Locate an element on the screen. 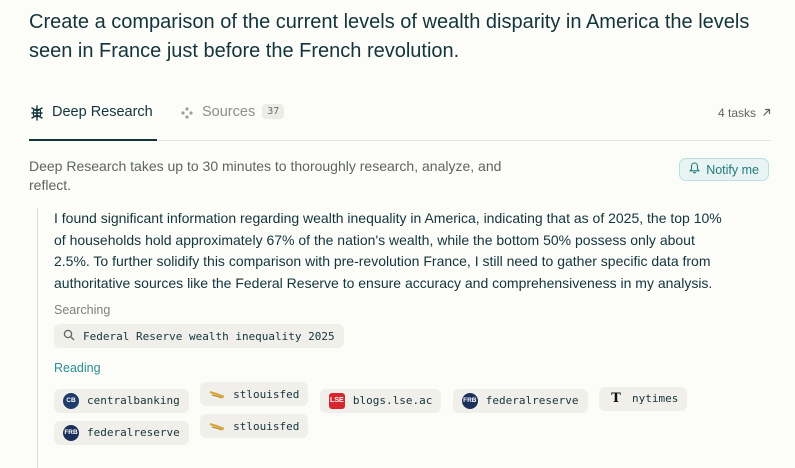  search-icon is located at coordinates (69, 336).